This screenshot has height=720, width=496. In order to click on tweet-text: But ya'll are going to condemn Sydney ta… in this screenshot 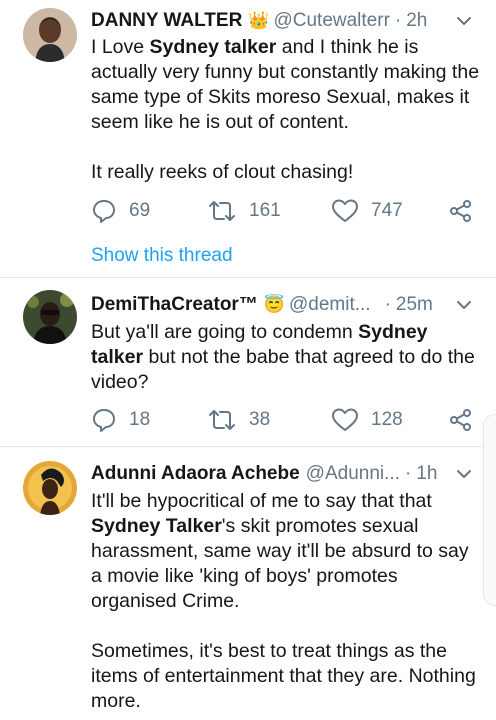, I will do `click(283, 357)`.